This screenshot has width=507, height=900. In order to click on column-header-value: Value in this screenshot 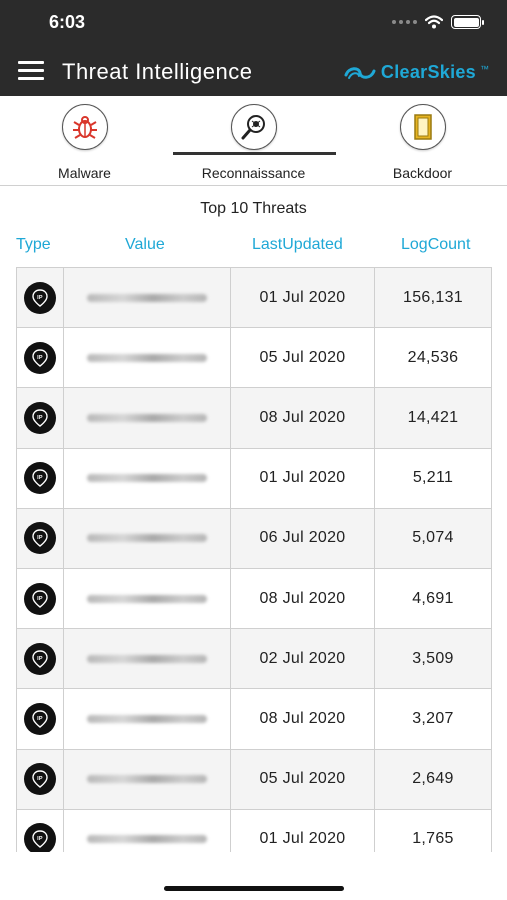, I will do `click(145, 245)`.